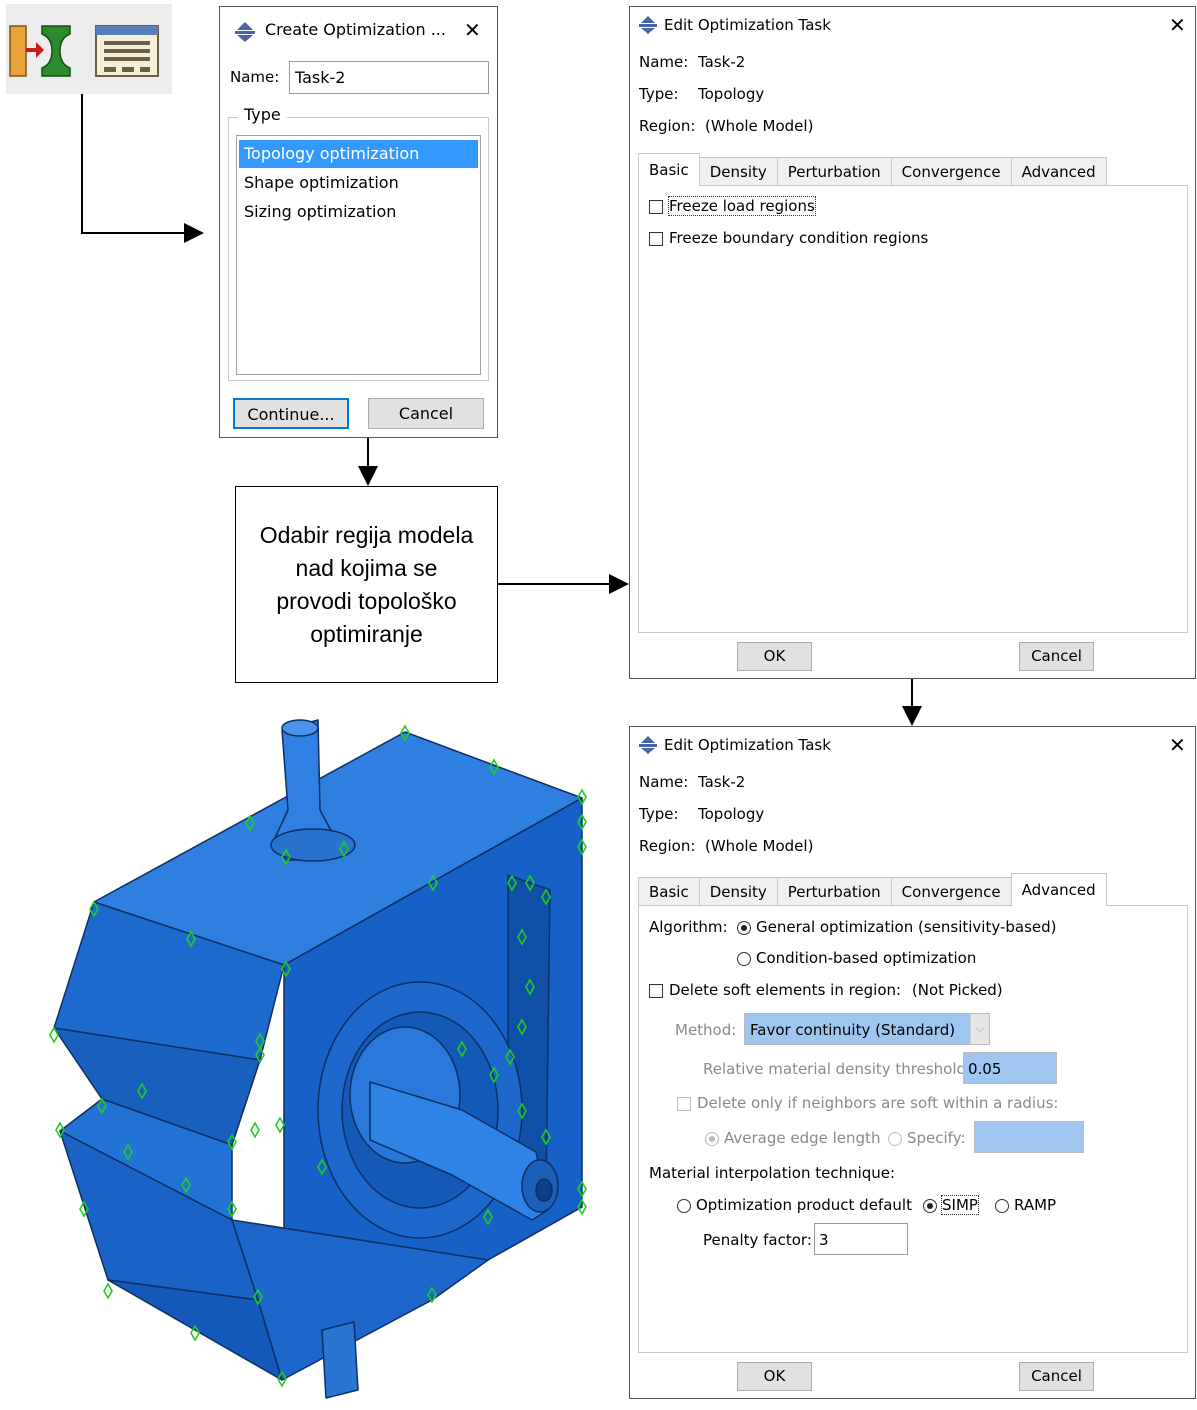  Describe the element at coordinates (837, 1069) in the screenshot. I see `threshold-label: Relative material density threshold:` at that location.